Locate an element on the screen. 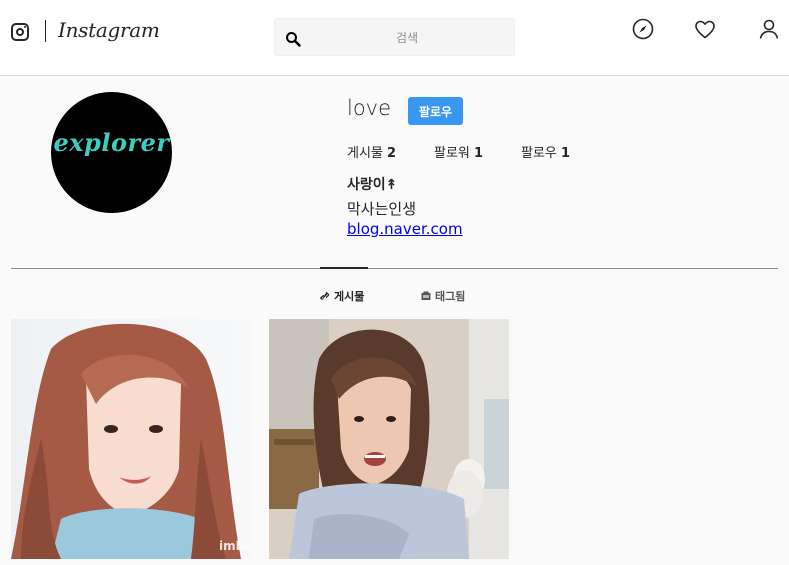 The height and width of the screenshot is (565, 789). posts-count-stat: 게시물 2 is located at coordinates (371, 151).